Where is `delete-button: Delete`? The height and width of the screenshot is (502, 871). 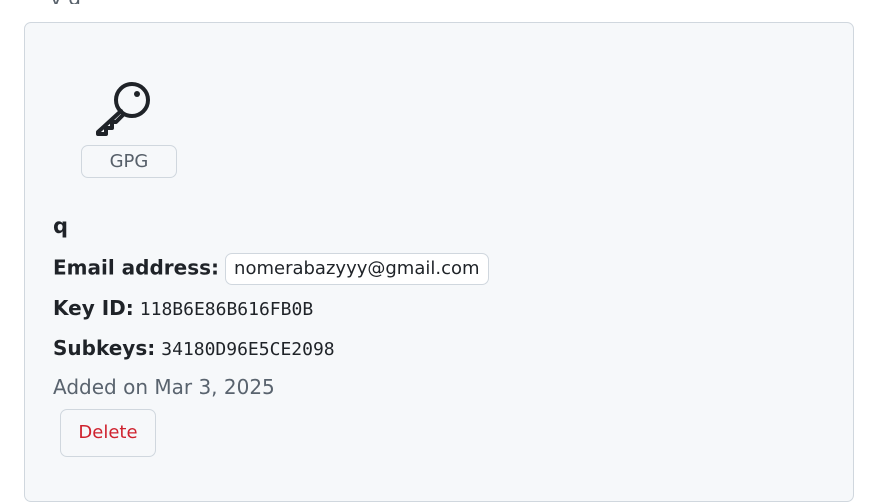 delete-button: Delete is located at coordinates (108, 433).